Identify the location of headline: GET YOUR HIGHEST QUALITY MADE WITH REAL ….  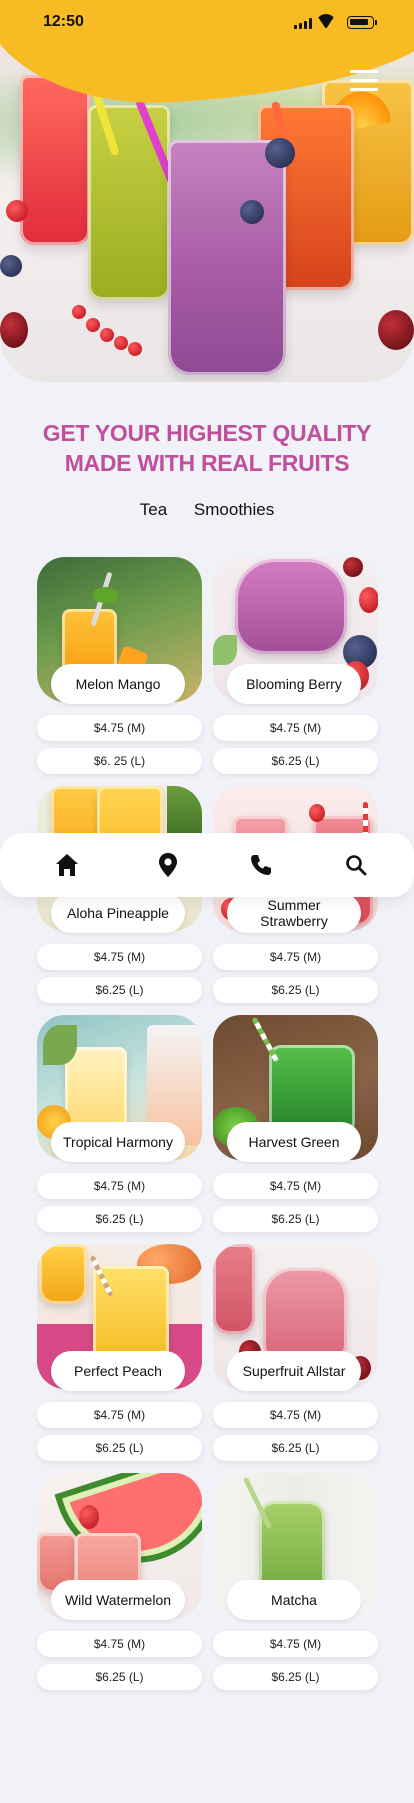
(207, 448).